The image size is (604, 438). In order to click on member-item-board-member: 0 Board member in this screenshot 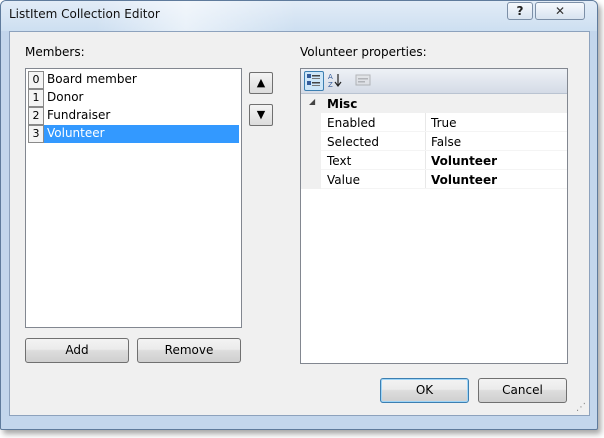, I will do `click(133, 80)`.